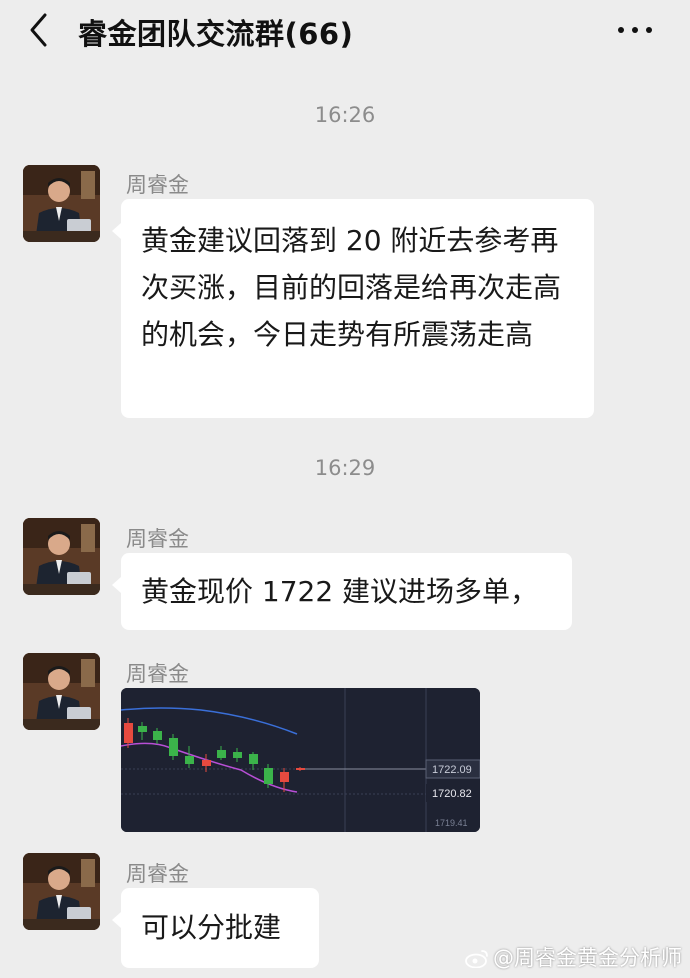 The height and width of the screenshot is (978, 690). I want to click on chat-title: 睿金团队交流群(66), so click(216, 34).